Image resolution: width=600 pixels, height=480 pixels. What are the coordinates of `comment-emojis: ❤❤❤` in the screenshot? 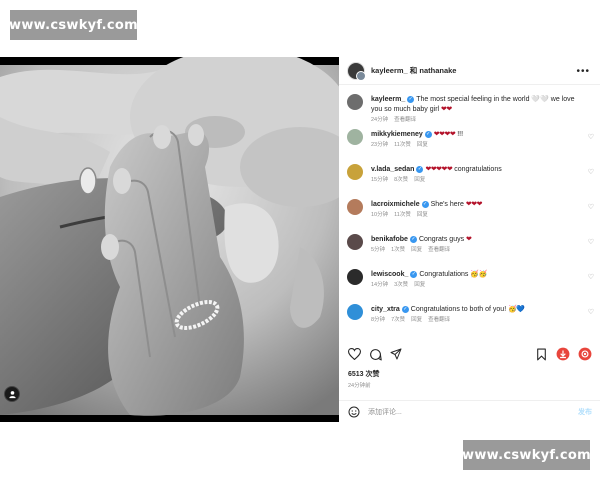 It's located at (474, 204).